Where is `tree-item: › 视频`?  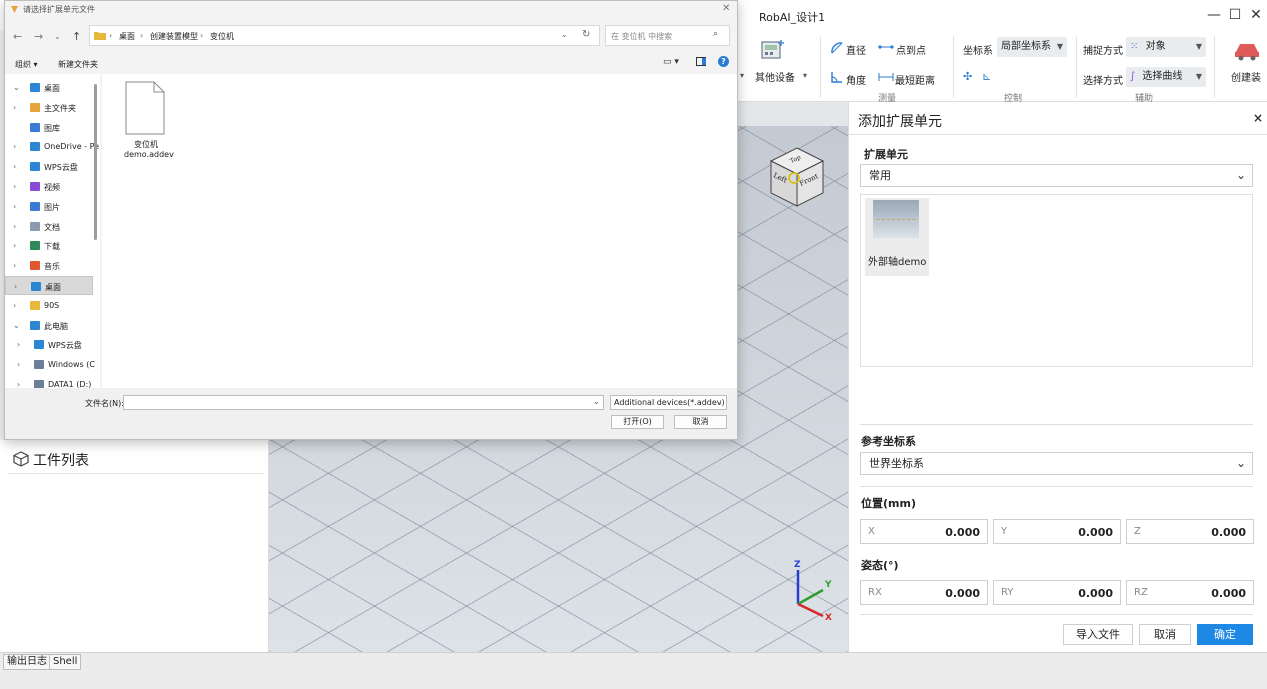
tree-item: › 视频 is located at coordinates (49, 186).